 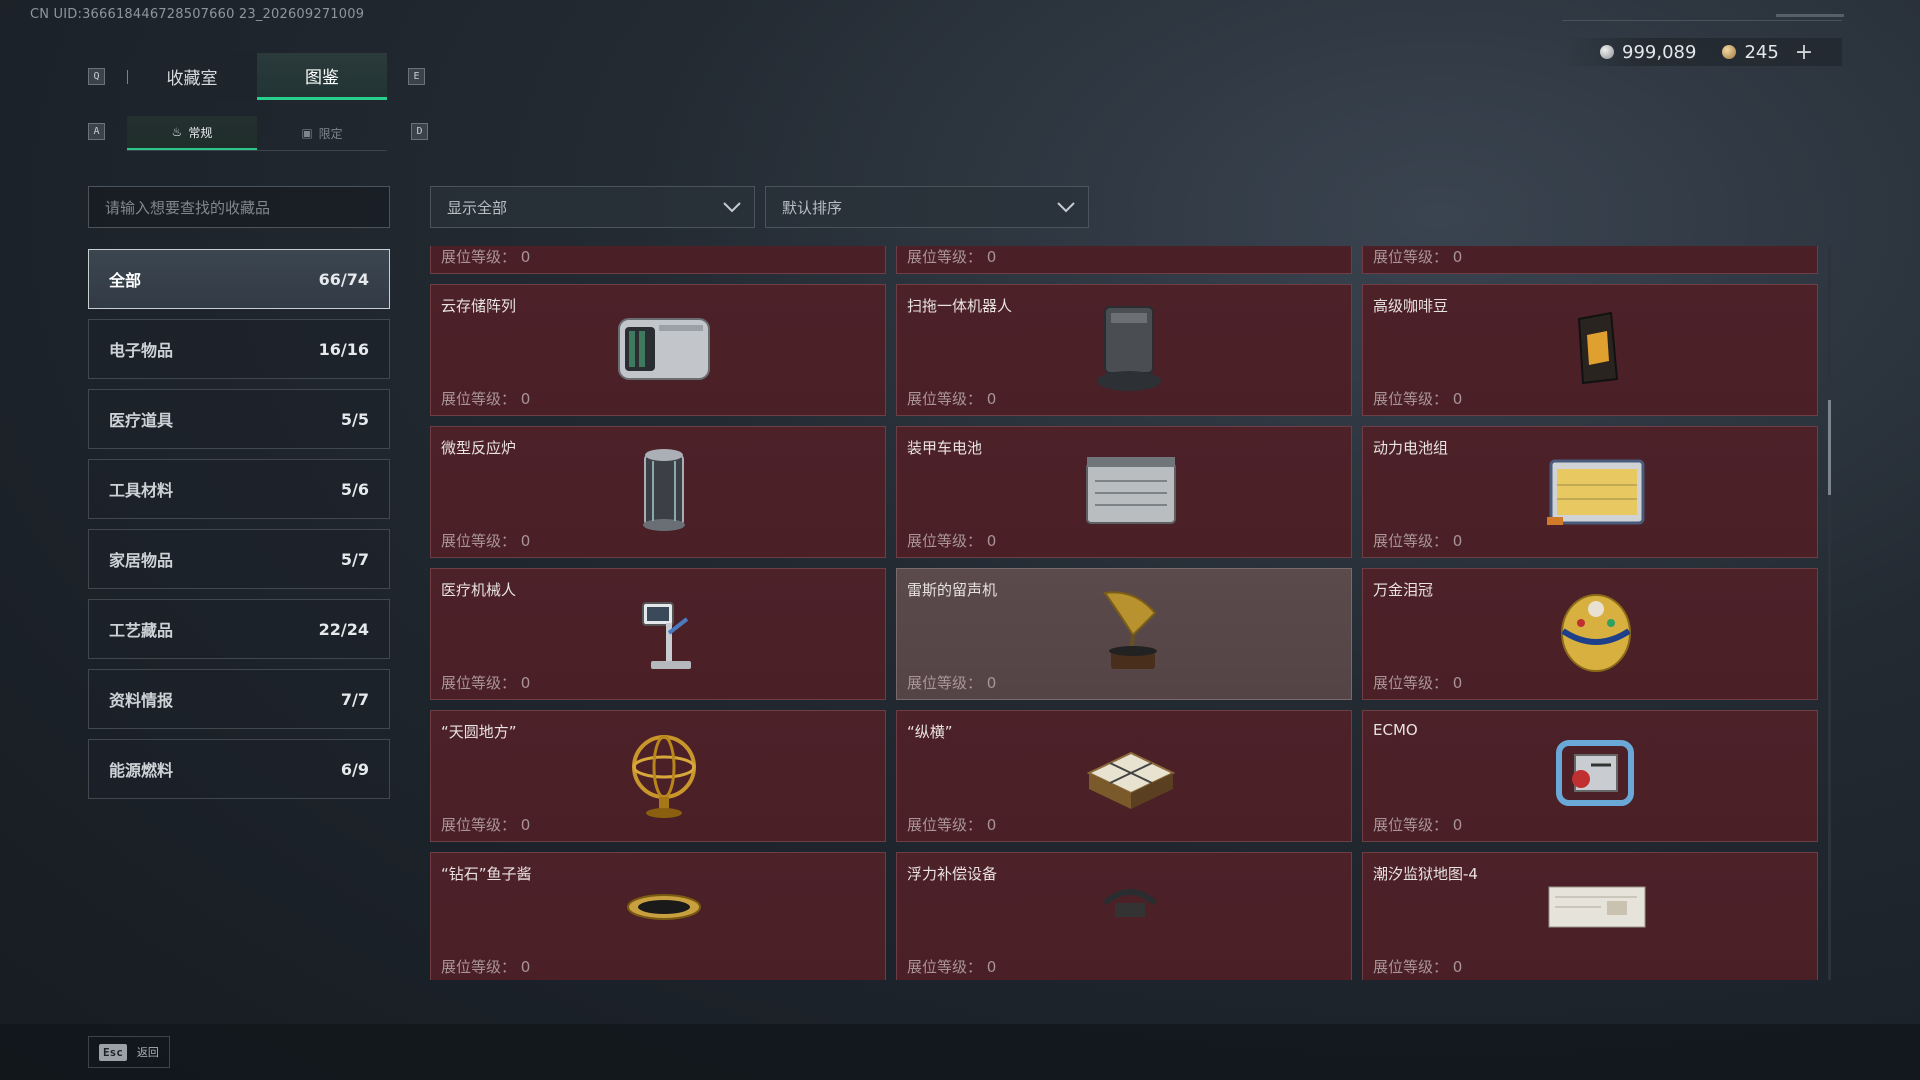 I want to click on item-name: “钻石”鱼子酱, so click(x=486, y=874).